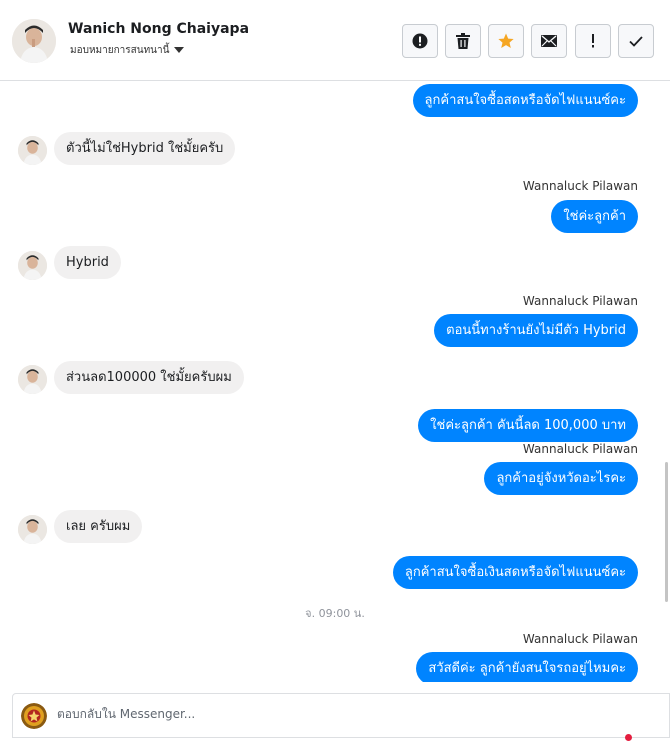 The width and height of the screenshot is (670, 741). I want to click on star-icon, so click(506, 40).